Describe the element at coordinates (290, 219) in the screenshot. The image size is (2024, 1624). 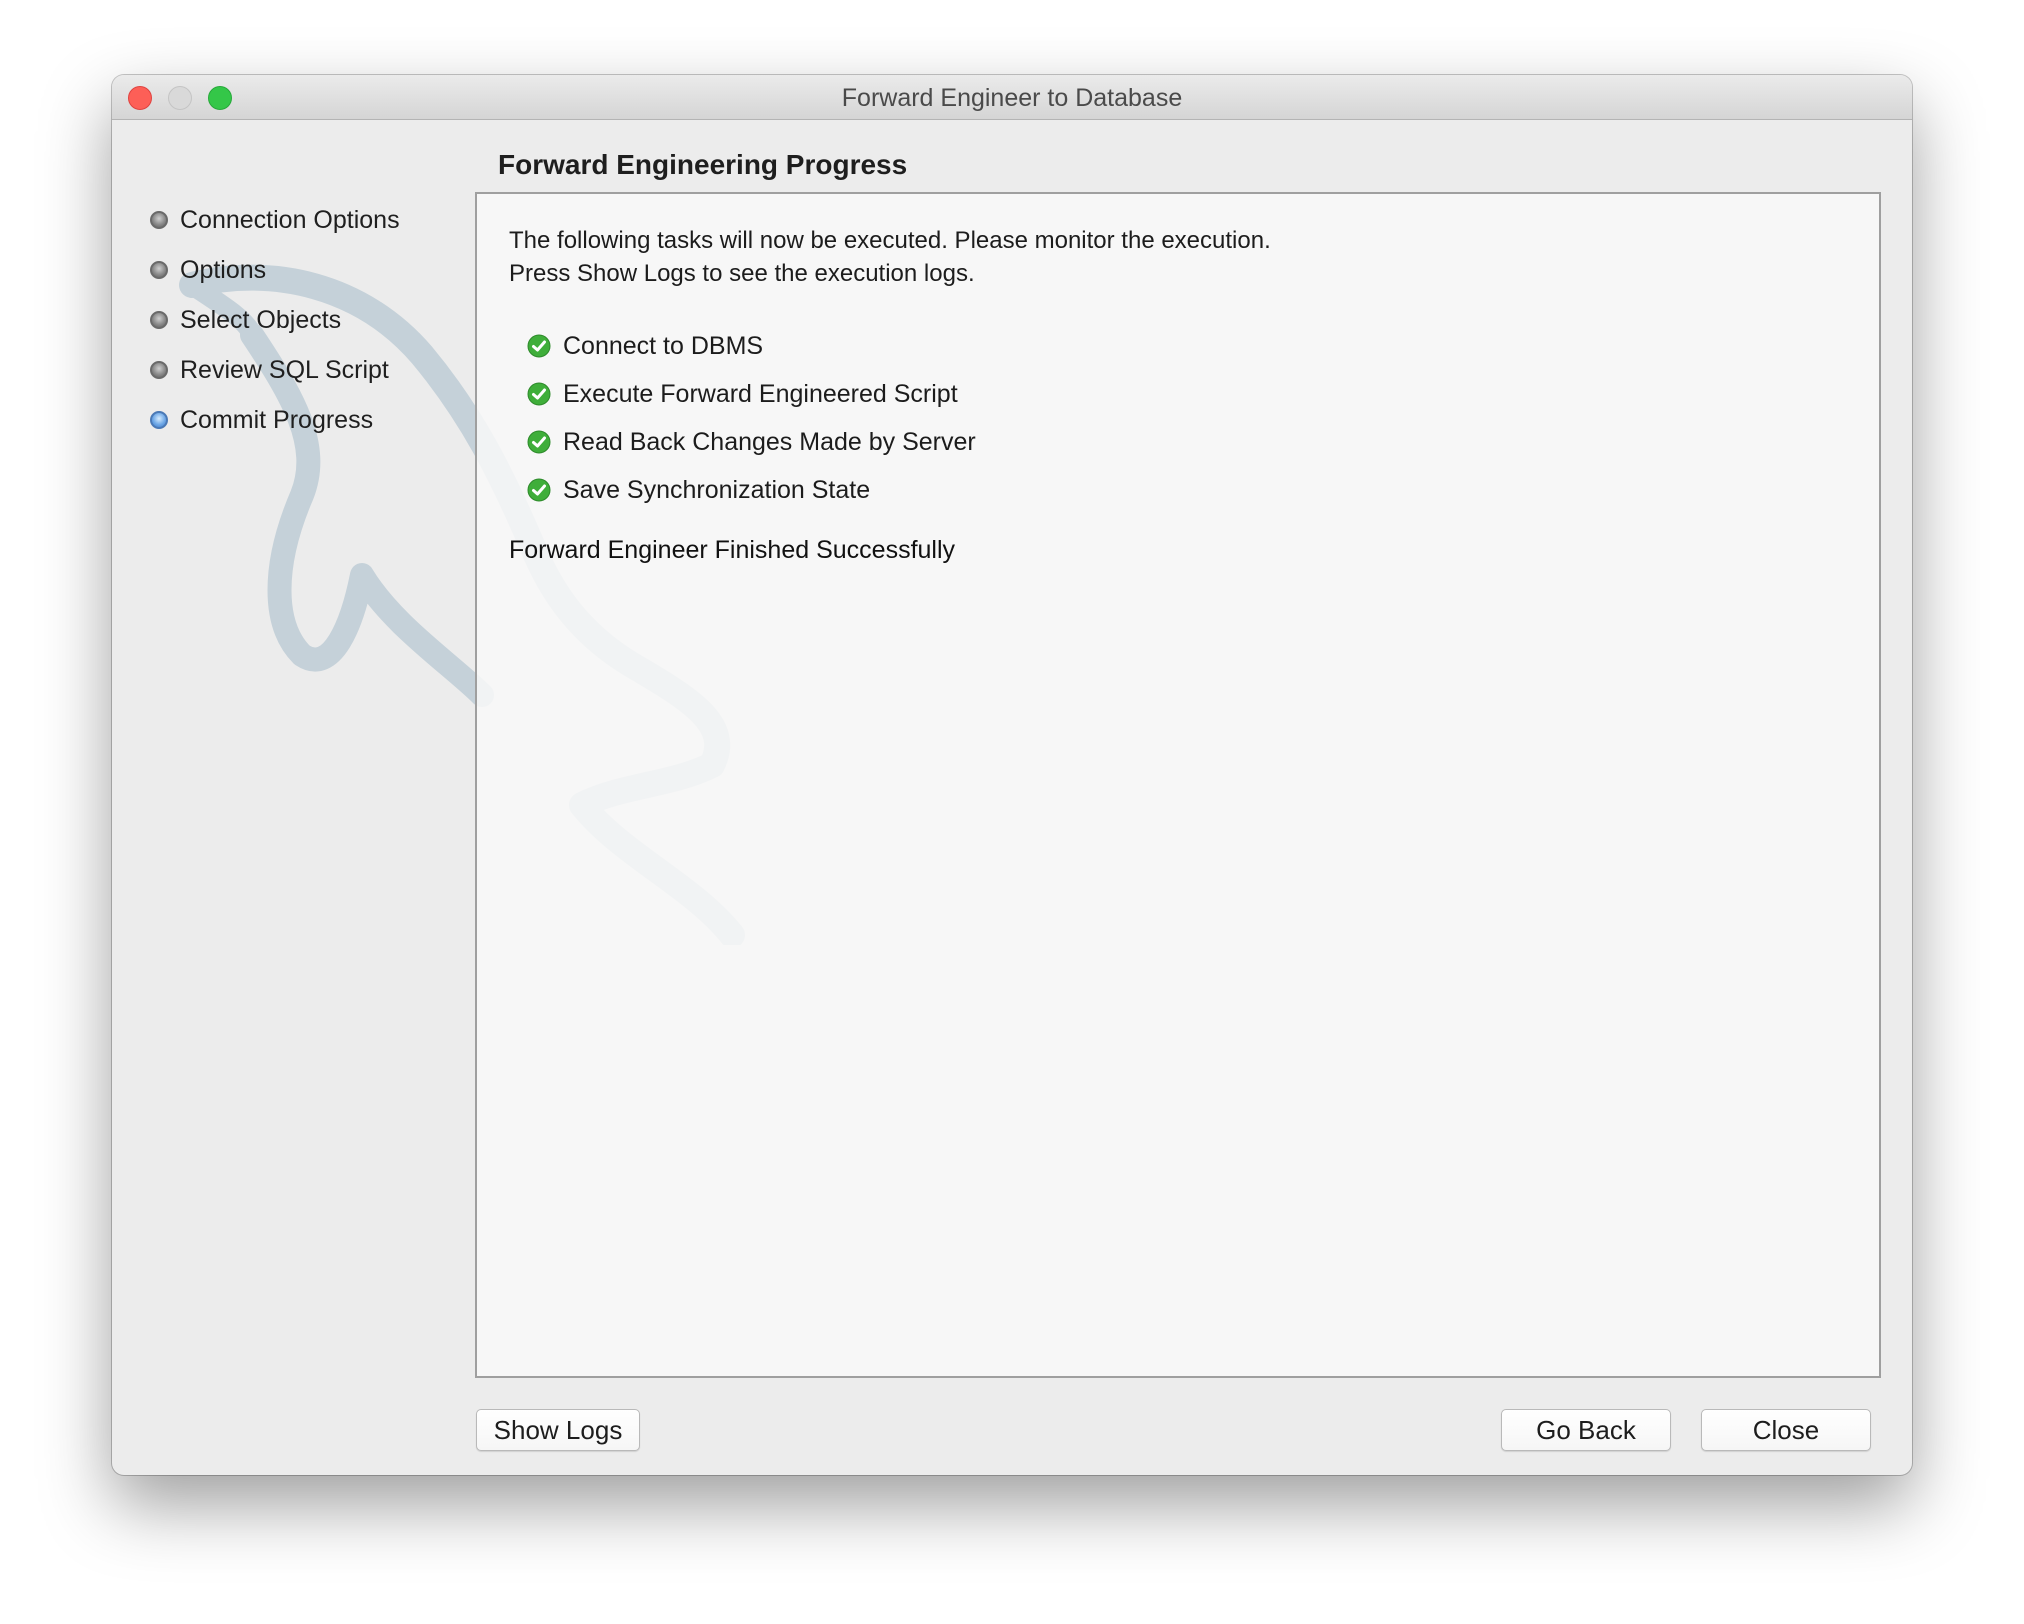
I see `step-label: Connection Options` at that location.